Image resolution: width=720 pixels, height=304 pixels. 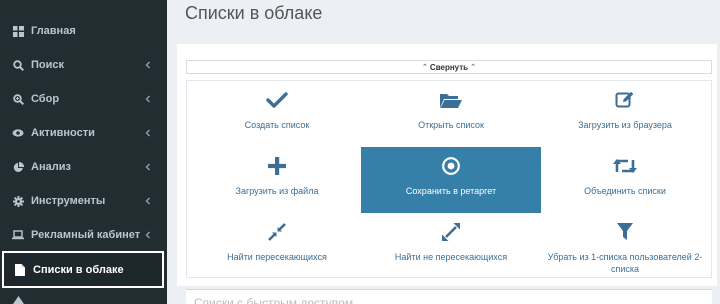 I want to click on sidebar-item-label: Главная, so click(x=53, y=31).